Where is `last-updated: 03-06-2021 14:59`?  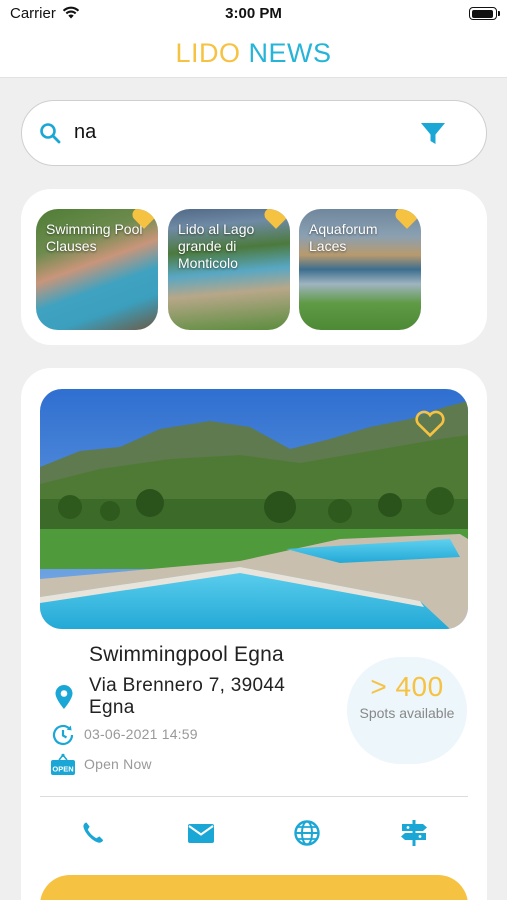
last-updated: 03-06-2021 14:59 is located at coordinates (141, 734).